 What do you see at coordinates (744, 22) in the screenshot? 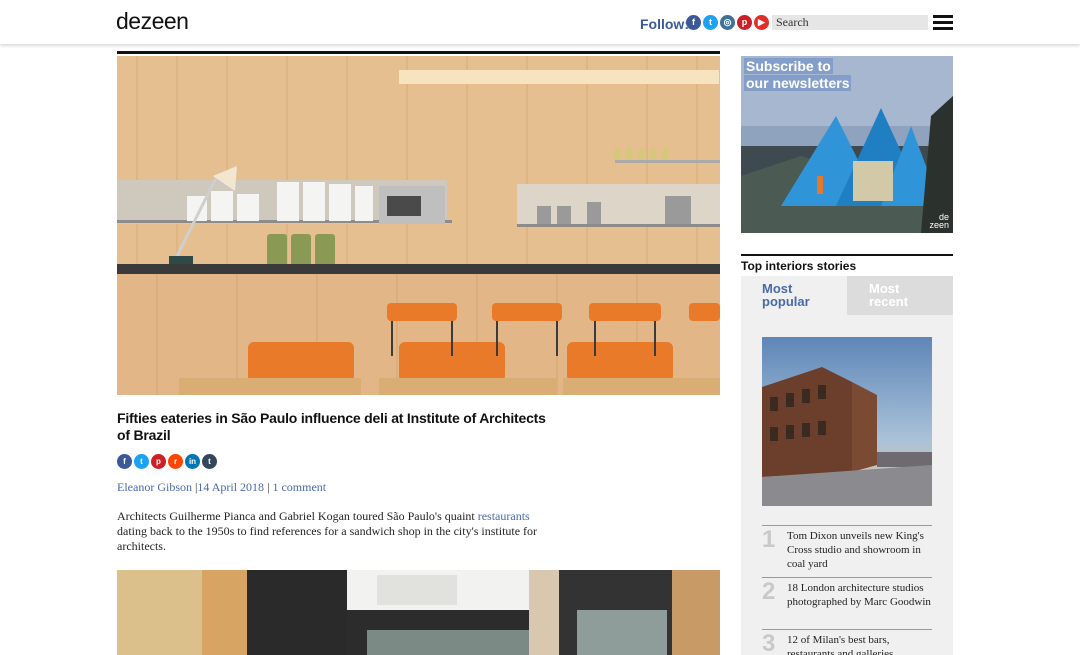
I see `pinterest-icon: p` at bounding box center [744, 22].